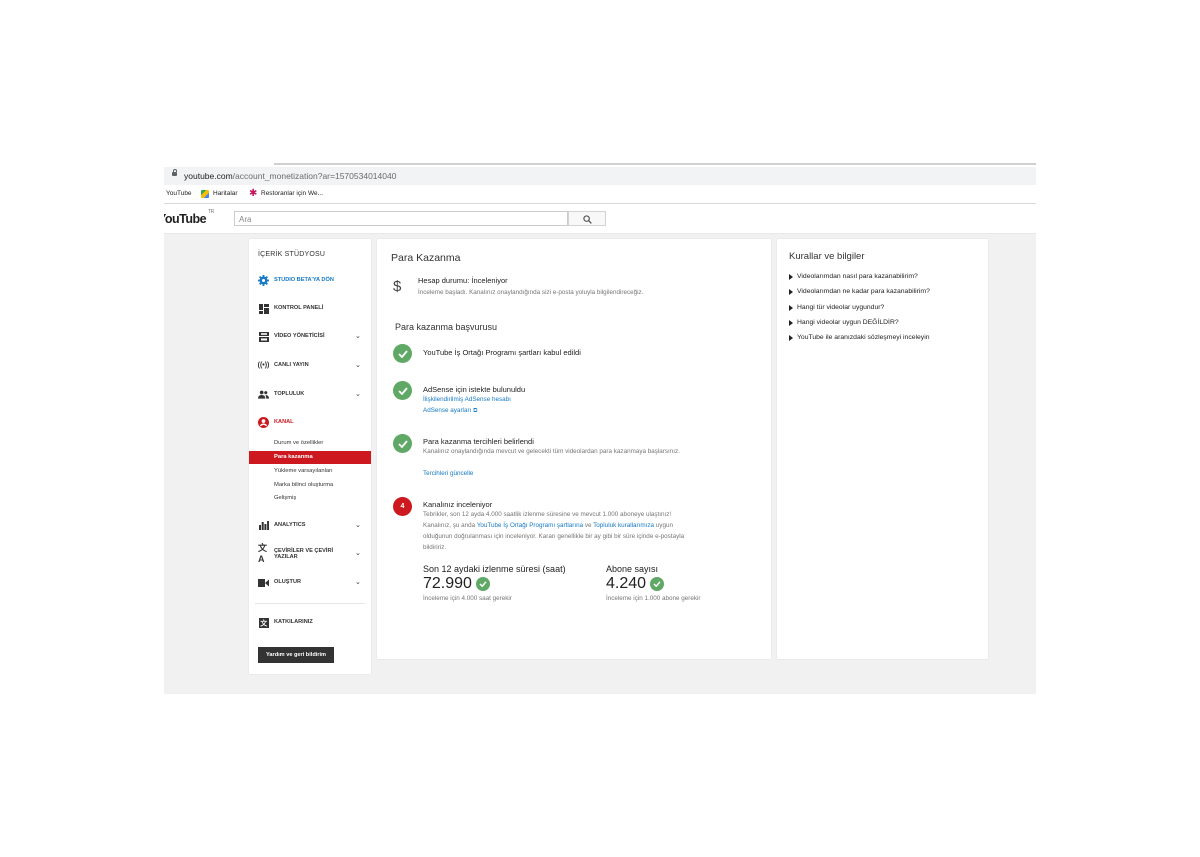 Image resolution: width=1200 pixels, height=857 pixels. Describe the element at coordinates (467, 399) in the screenshot. I see `adsense-account-link: İlişkilendirilmiş AdSense hesabı` at that location.